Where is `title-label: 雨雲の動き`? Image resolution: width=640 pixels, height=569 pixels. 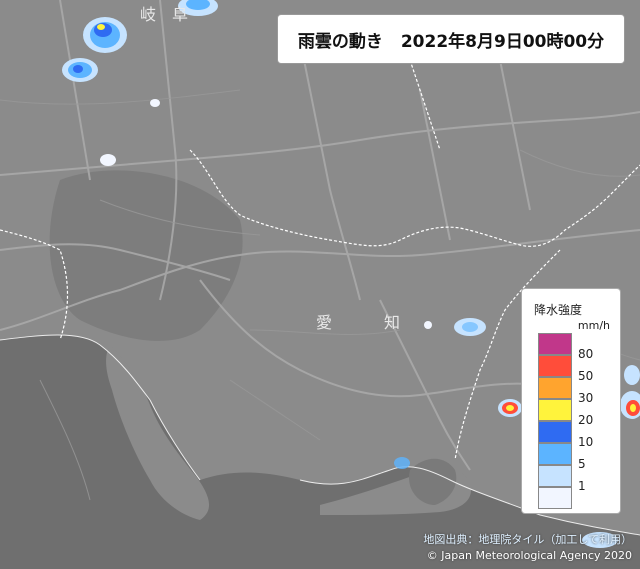
title-label: 雨雲の動き is located at coordinates (340, 41).